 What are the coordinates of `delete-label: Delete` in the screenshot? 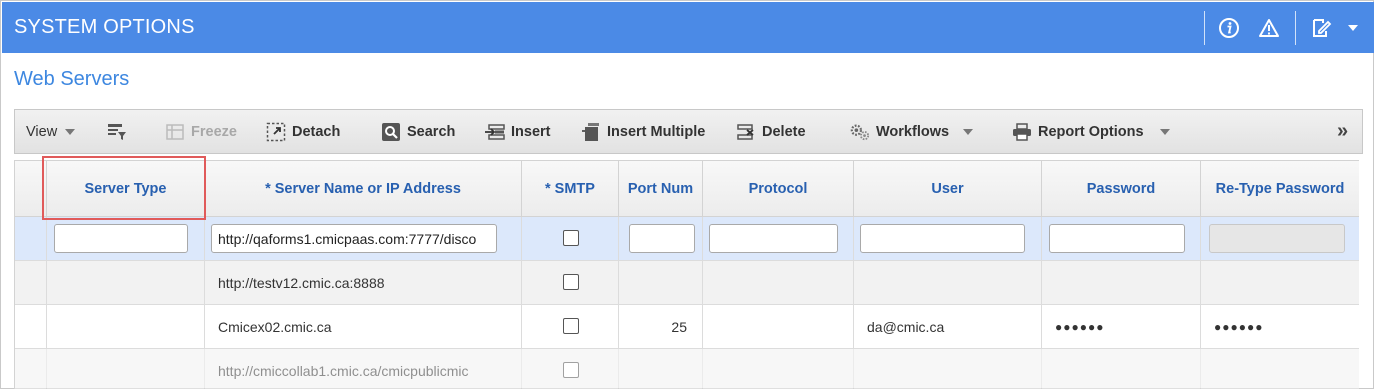 It's located at (784, 131).